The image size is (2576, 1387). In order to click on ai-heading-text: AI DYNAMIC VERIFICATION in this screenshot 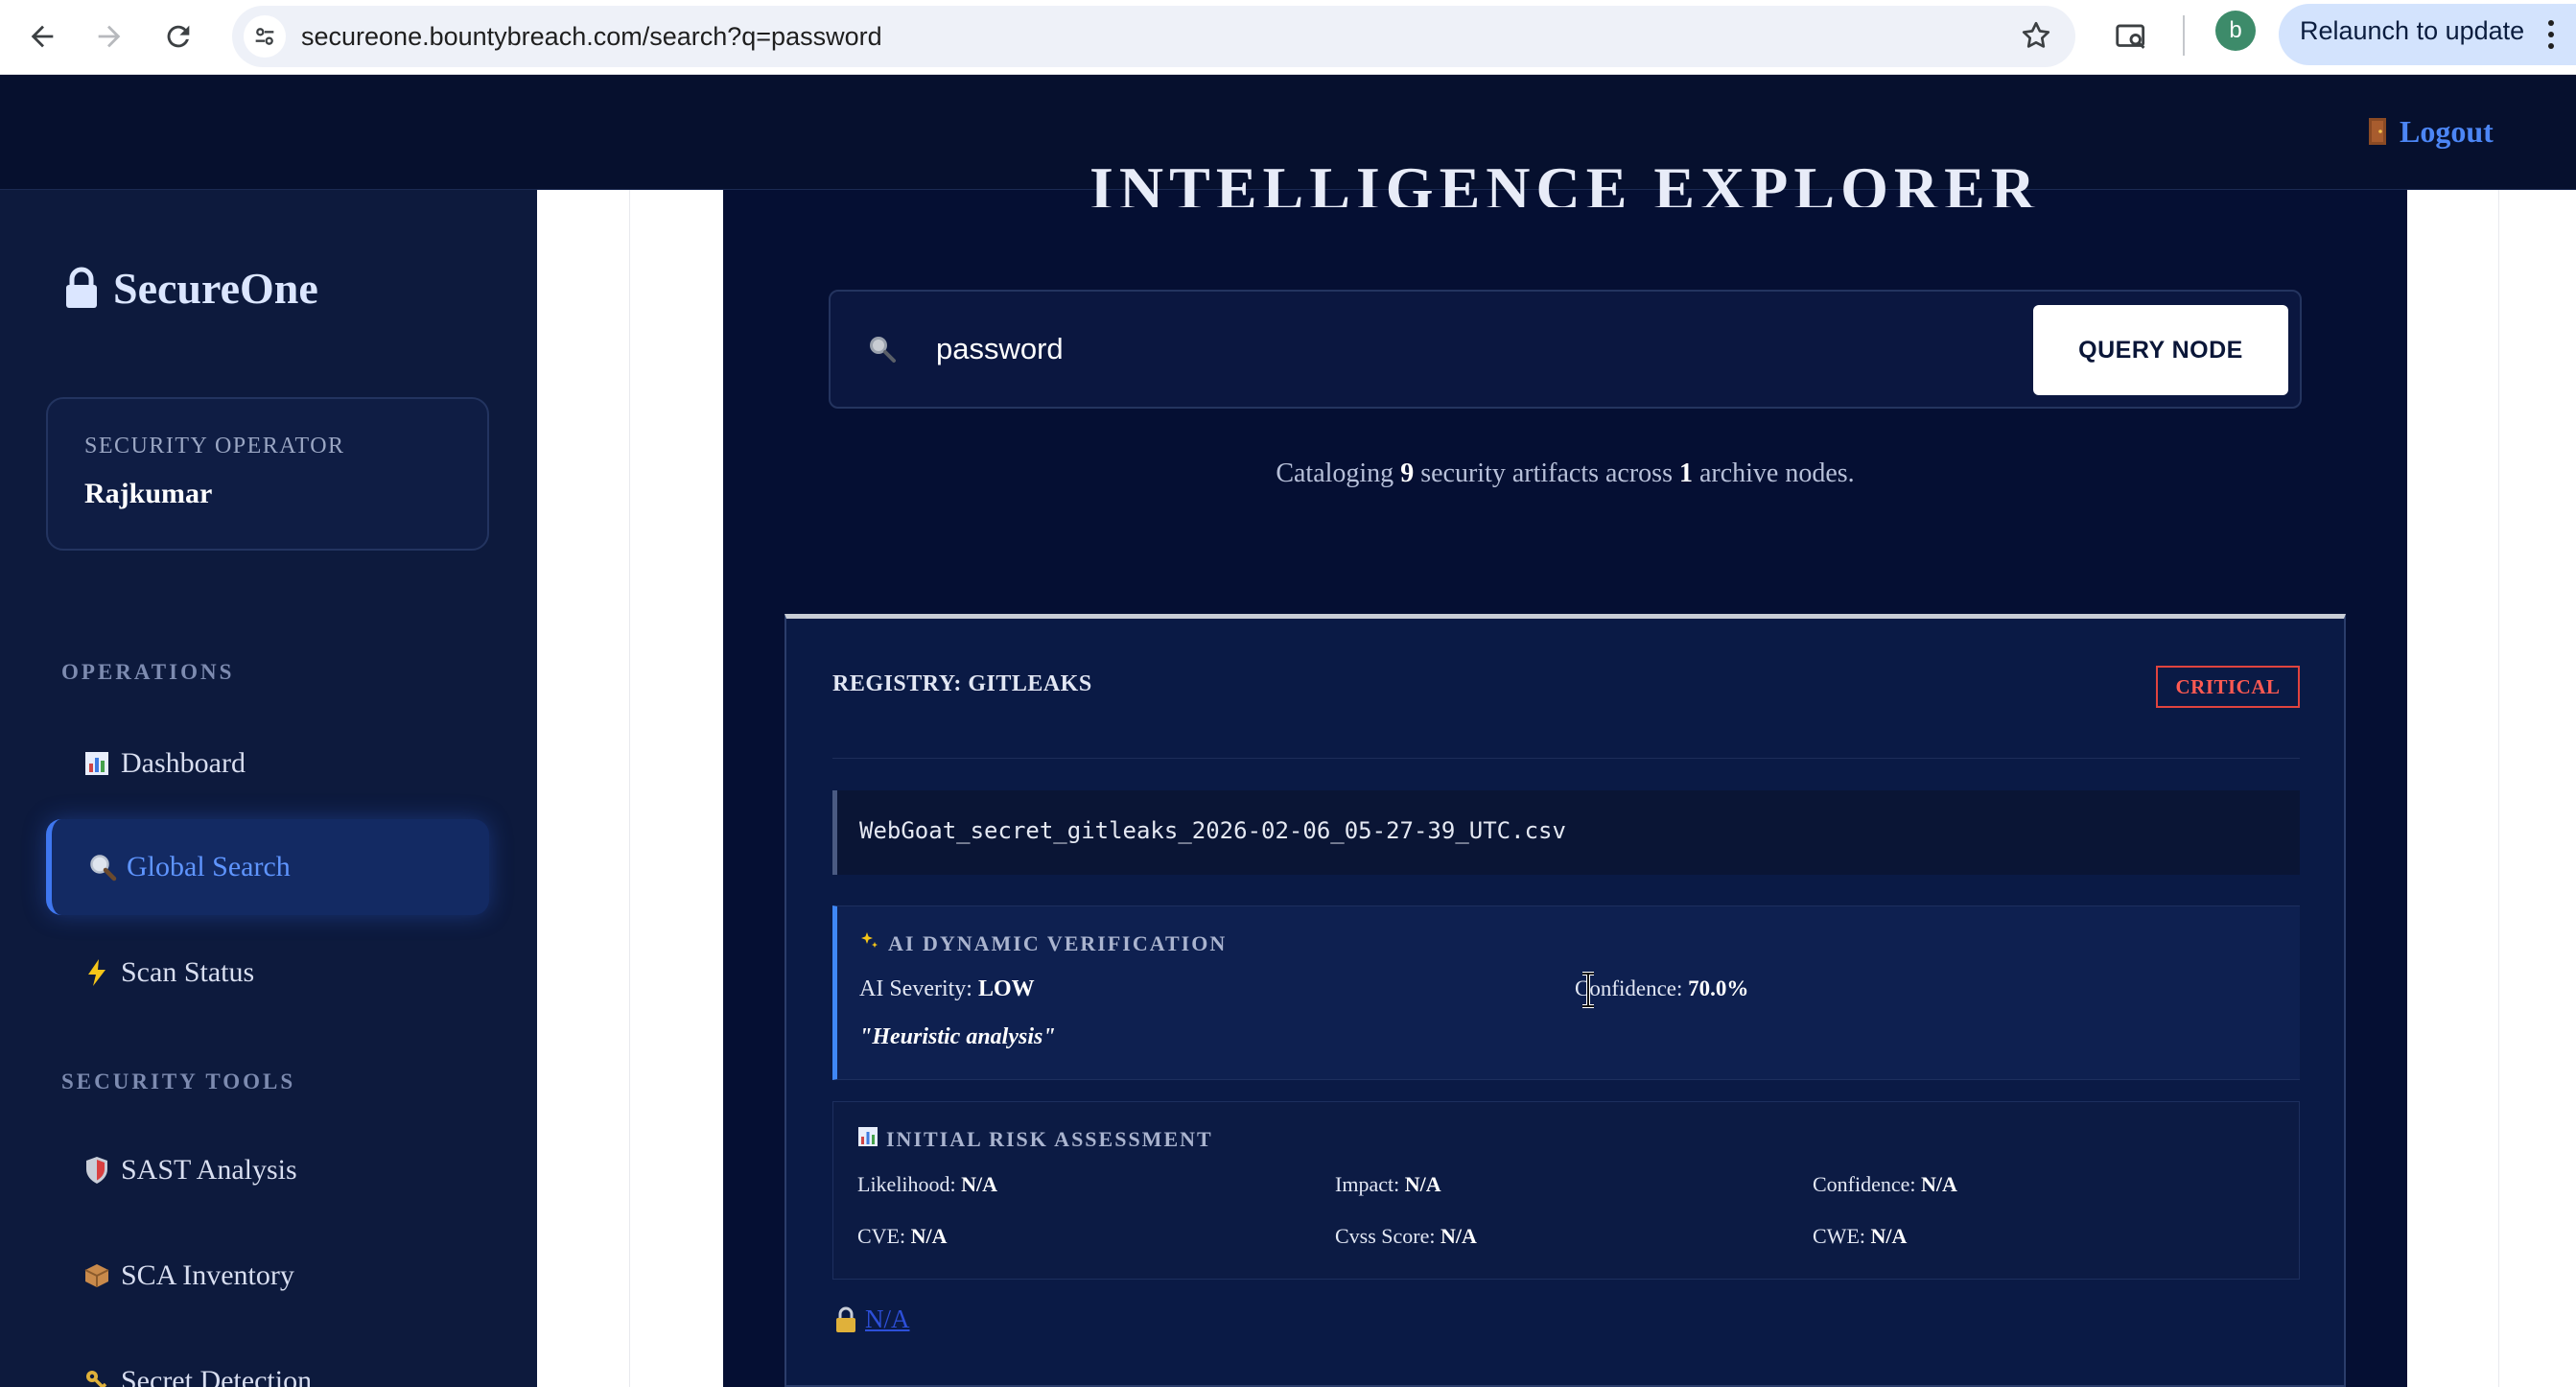, I will do `click(1058, 943)`.